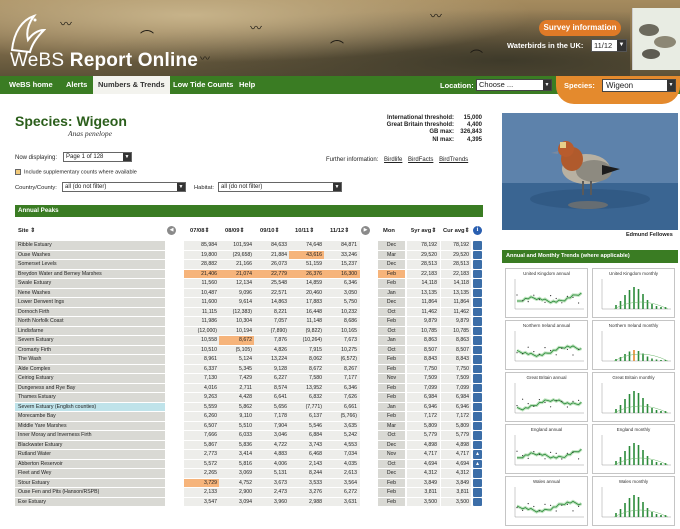 The image size is (680, 529). Describe the element at coordinates (342, 321) in the screenshot. I see `peak-count-cell: 8,686` at that location.